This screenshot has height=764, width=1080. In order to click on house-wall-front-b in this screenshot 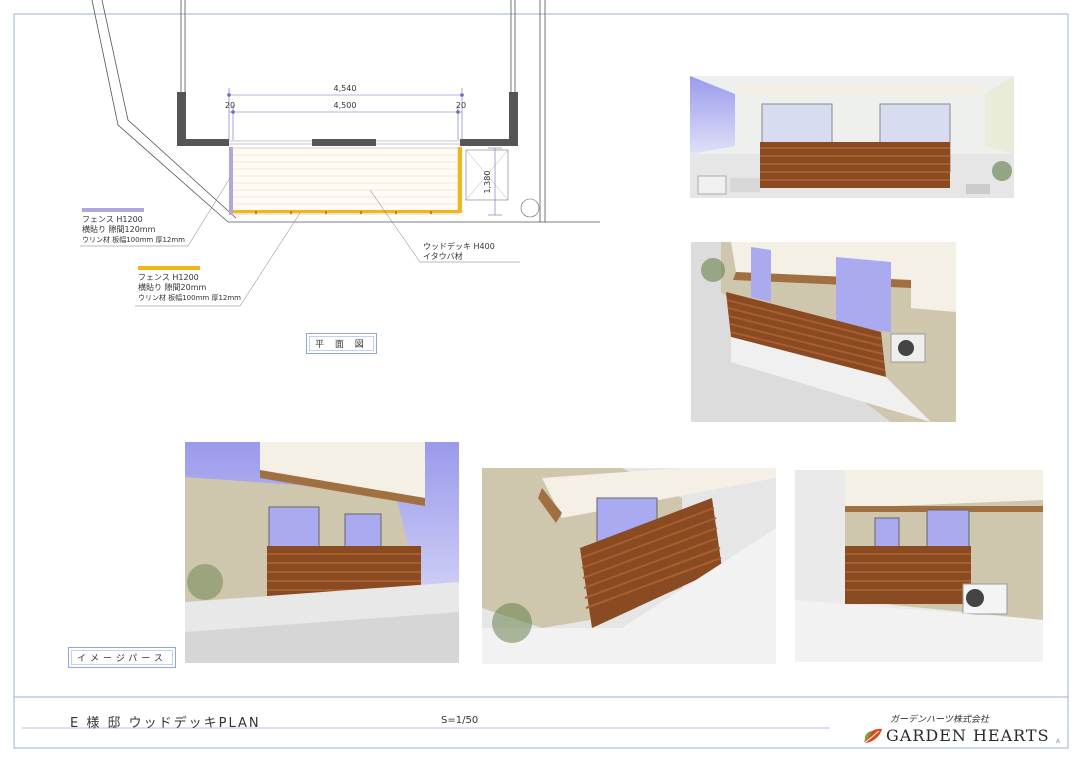, I will do `click(344, 142)`.